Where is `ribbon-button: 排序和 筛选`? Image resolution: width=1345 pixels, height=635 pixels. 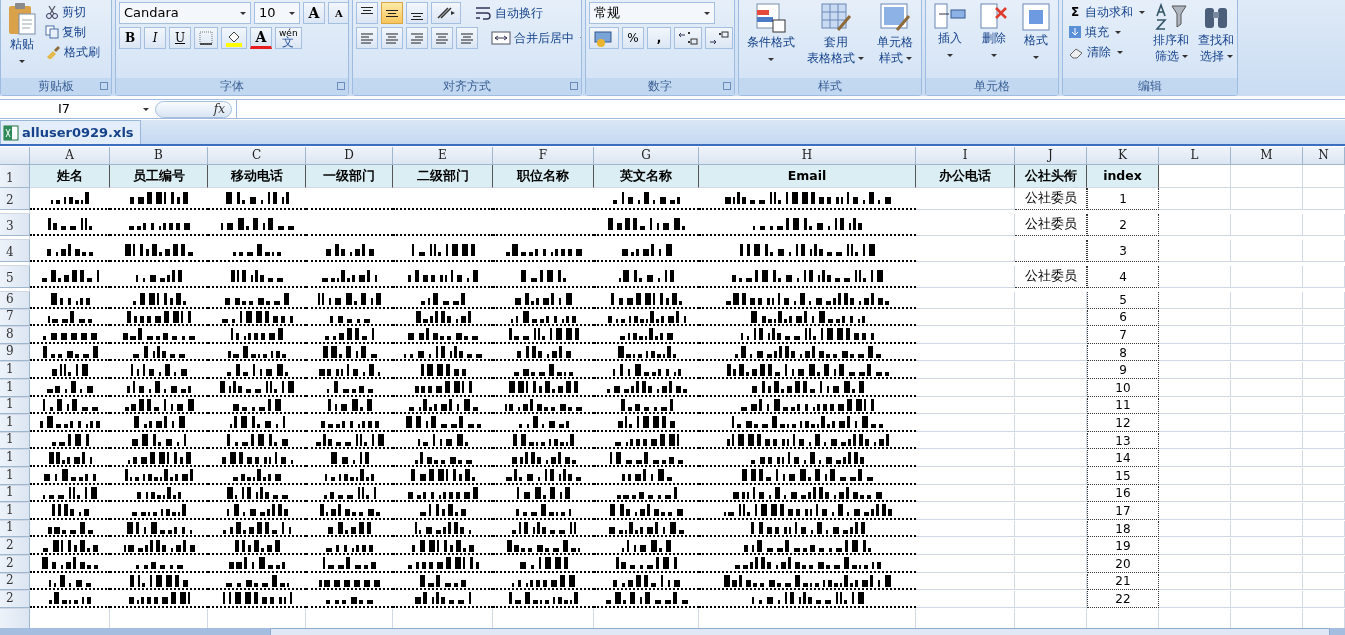 ribbon-button: 排序和 筛选 is located at coordinates (1171, 33).